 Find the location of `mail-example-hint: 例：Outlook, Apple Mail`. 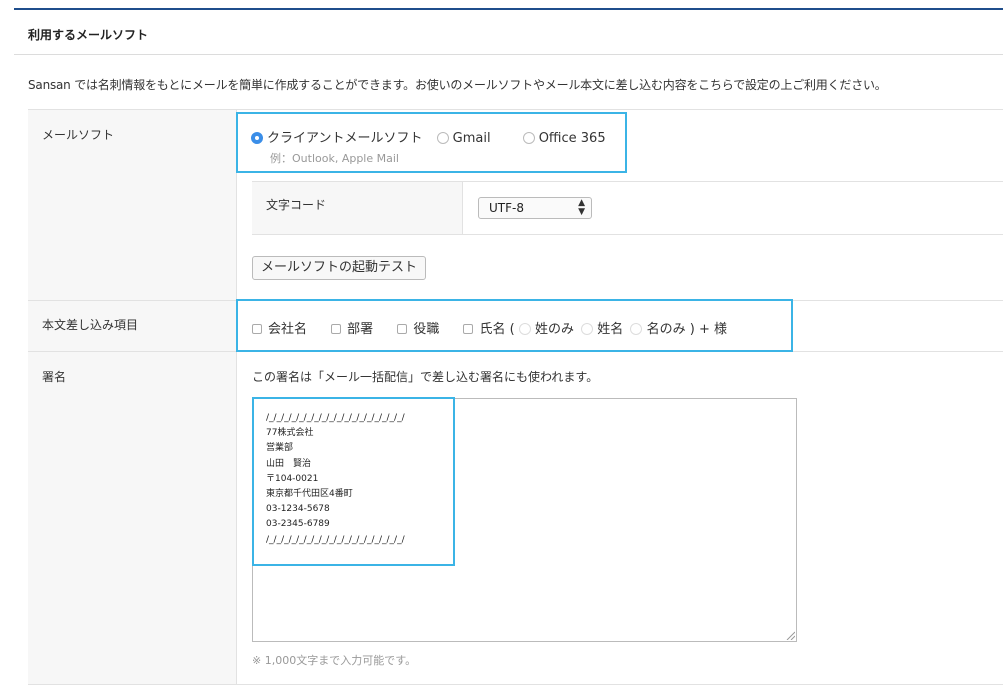

mail-example-hint: 例：Outlook, Apple Mail is located at coordinates (334, 158).